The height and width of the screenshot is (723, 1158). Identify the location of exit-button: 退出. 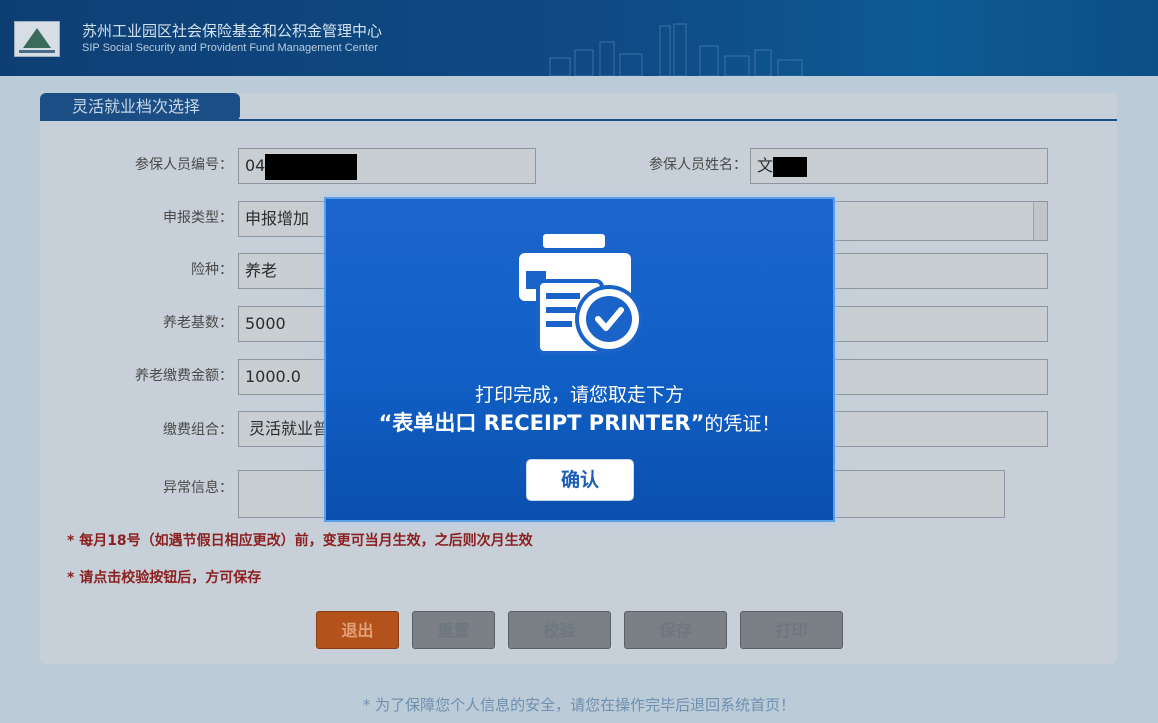
(357, 630).